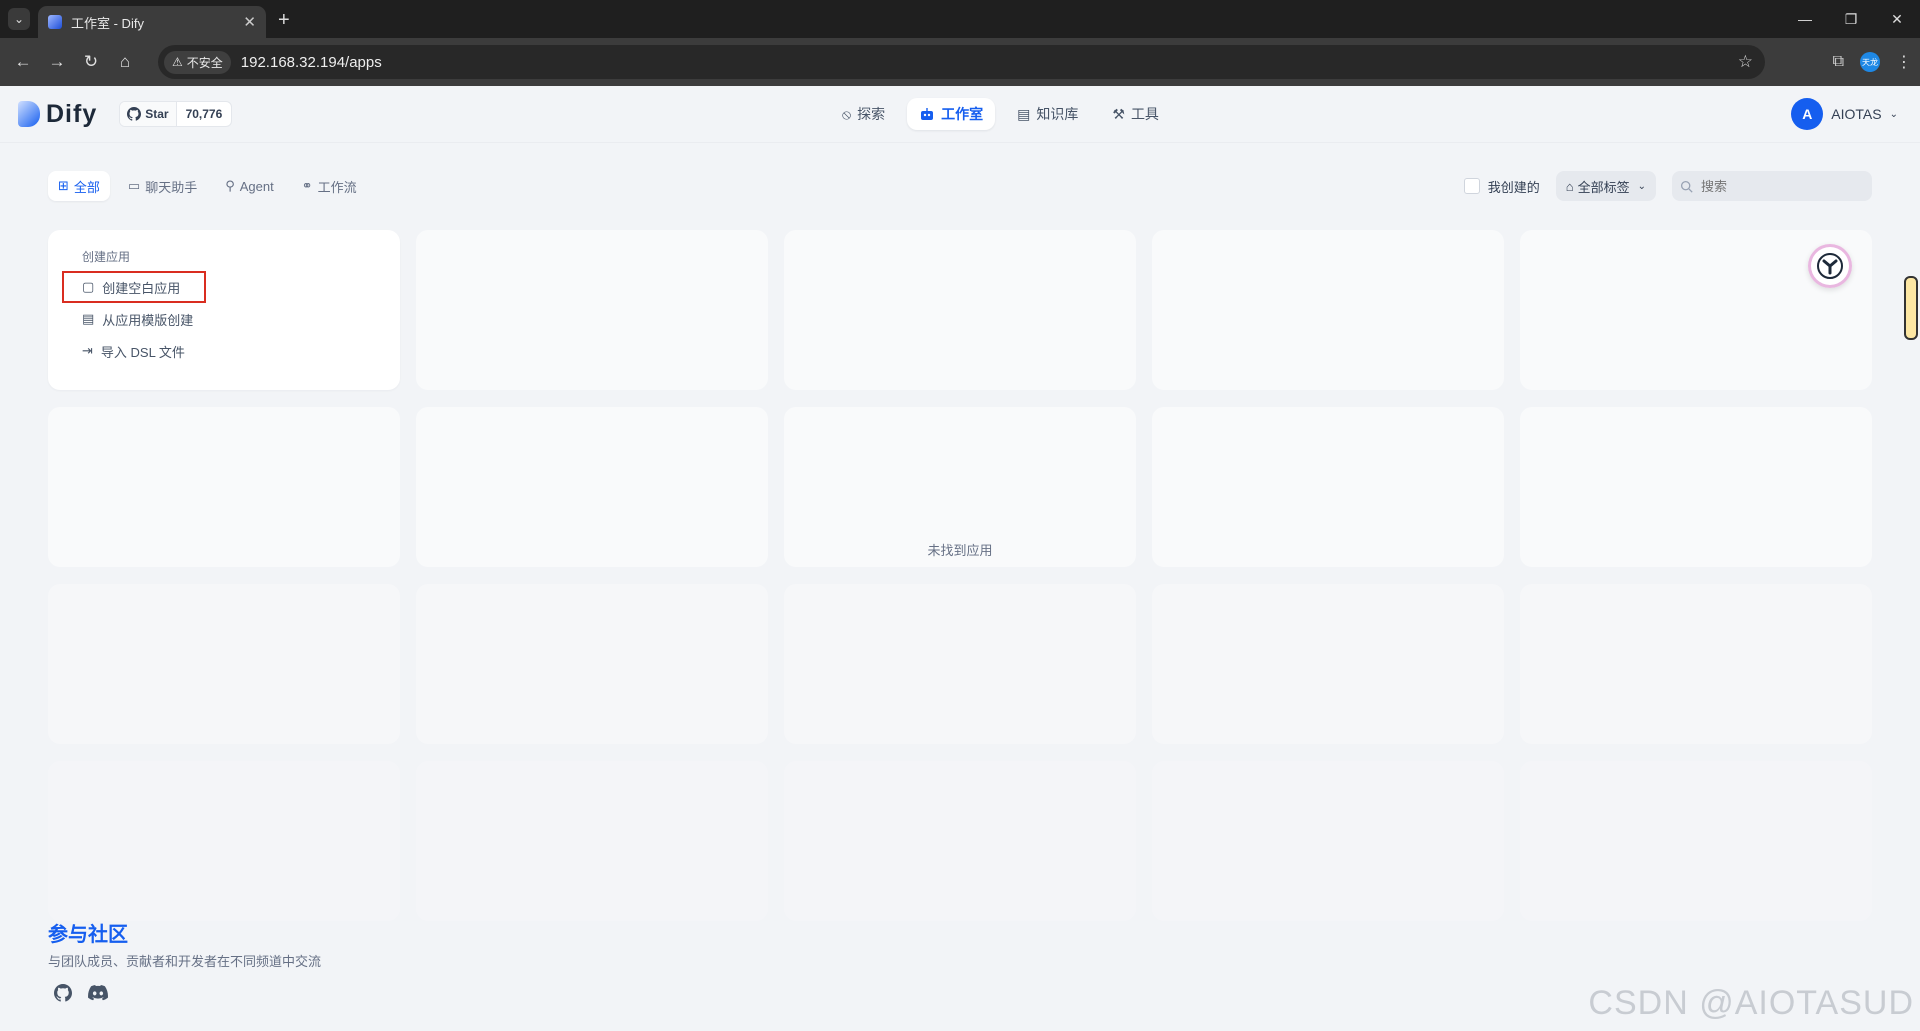 The height and width of the screenshot is (1031, 1920). Describe the element at coordinates (249, 22) in the screenshot. I see `close-tab-icon: ✕` at that location.